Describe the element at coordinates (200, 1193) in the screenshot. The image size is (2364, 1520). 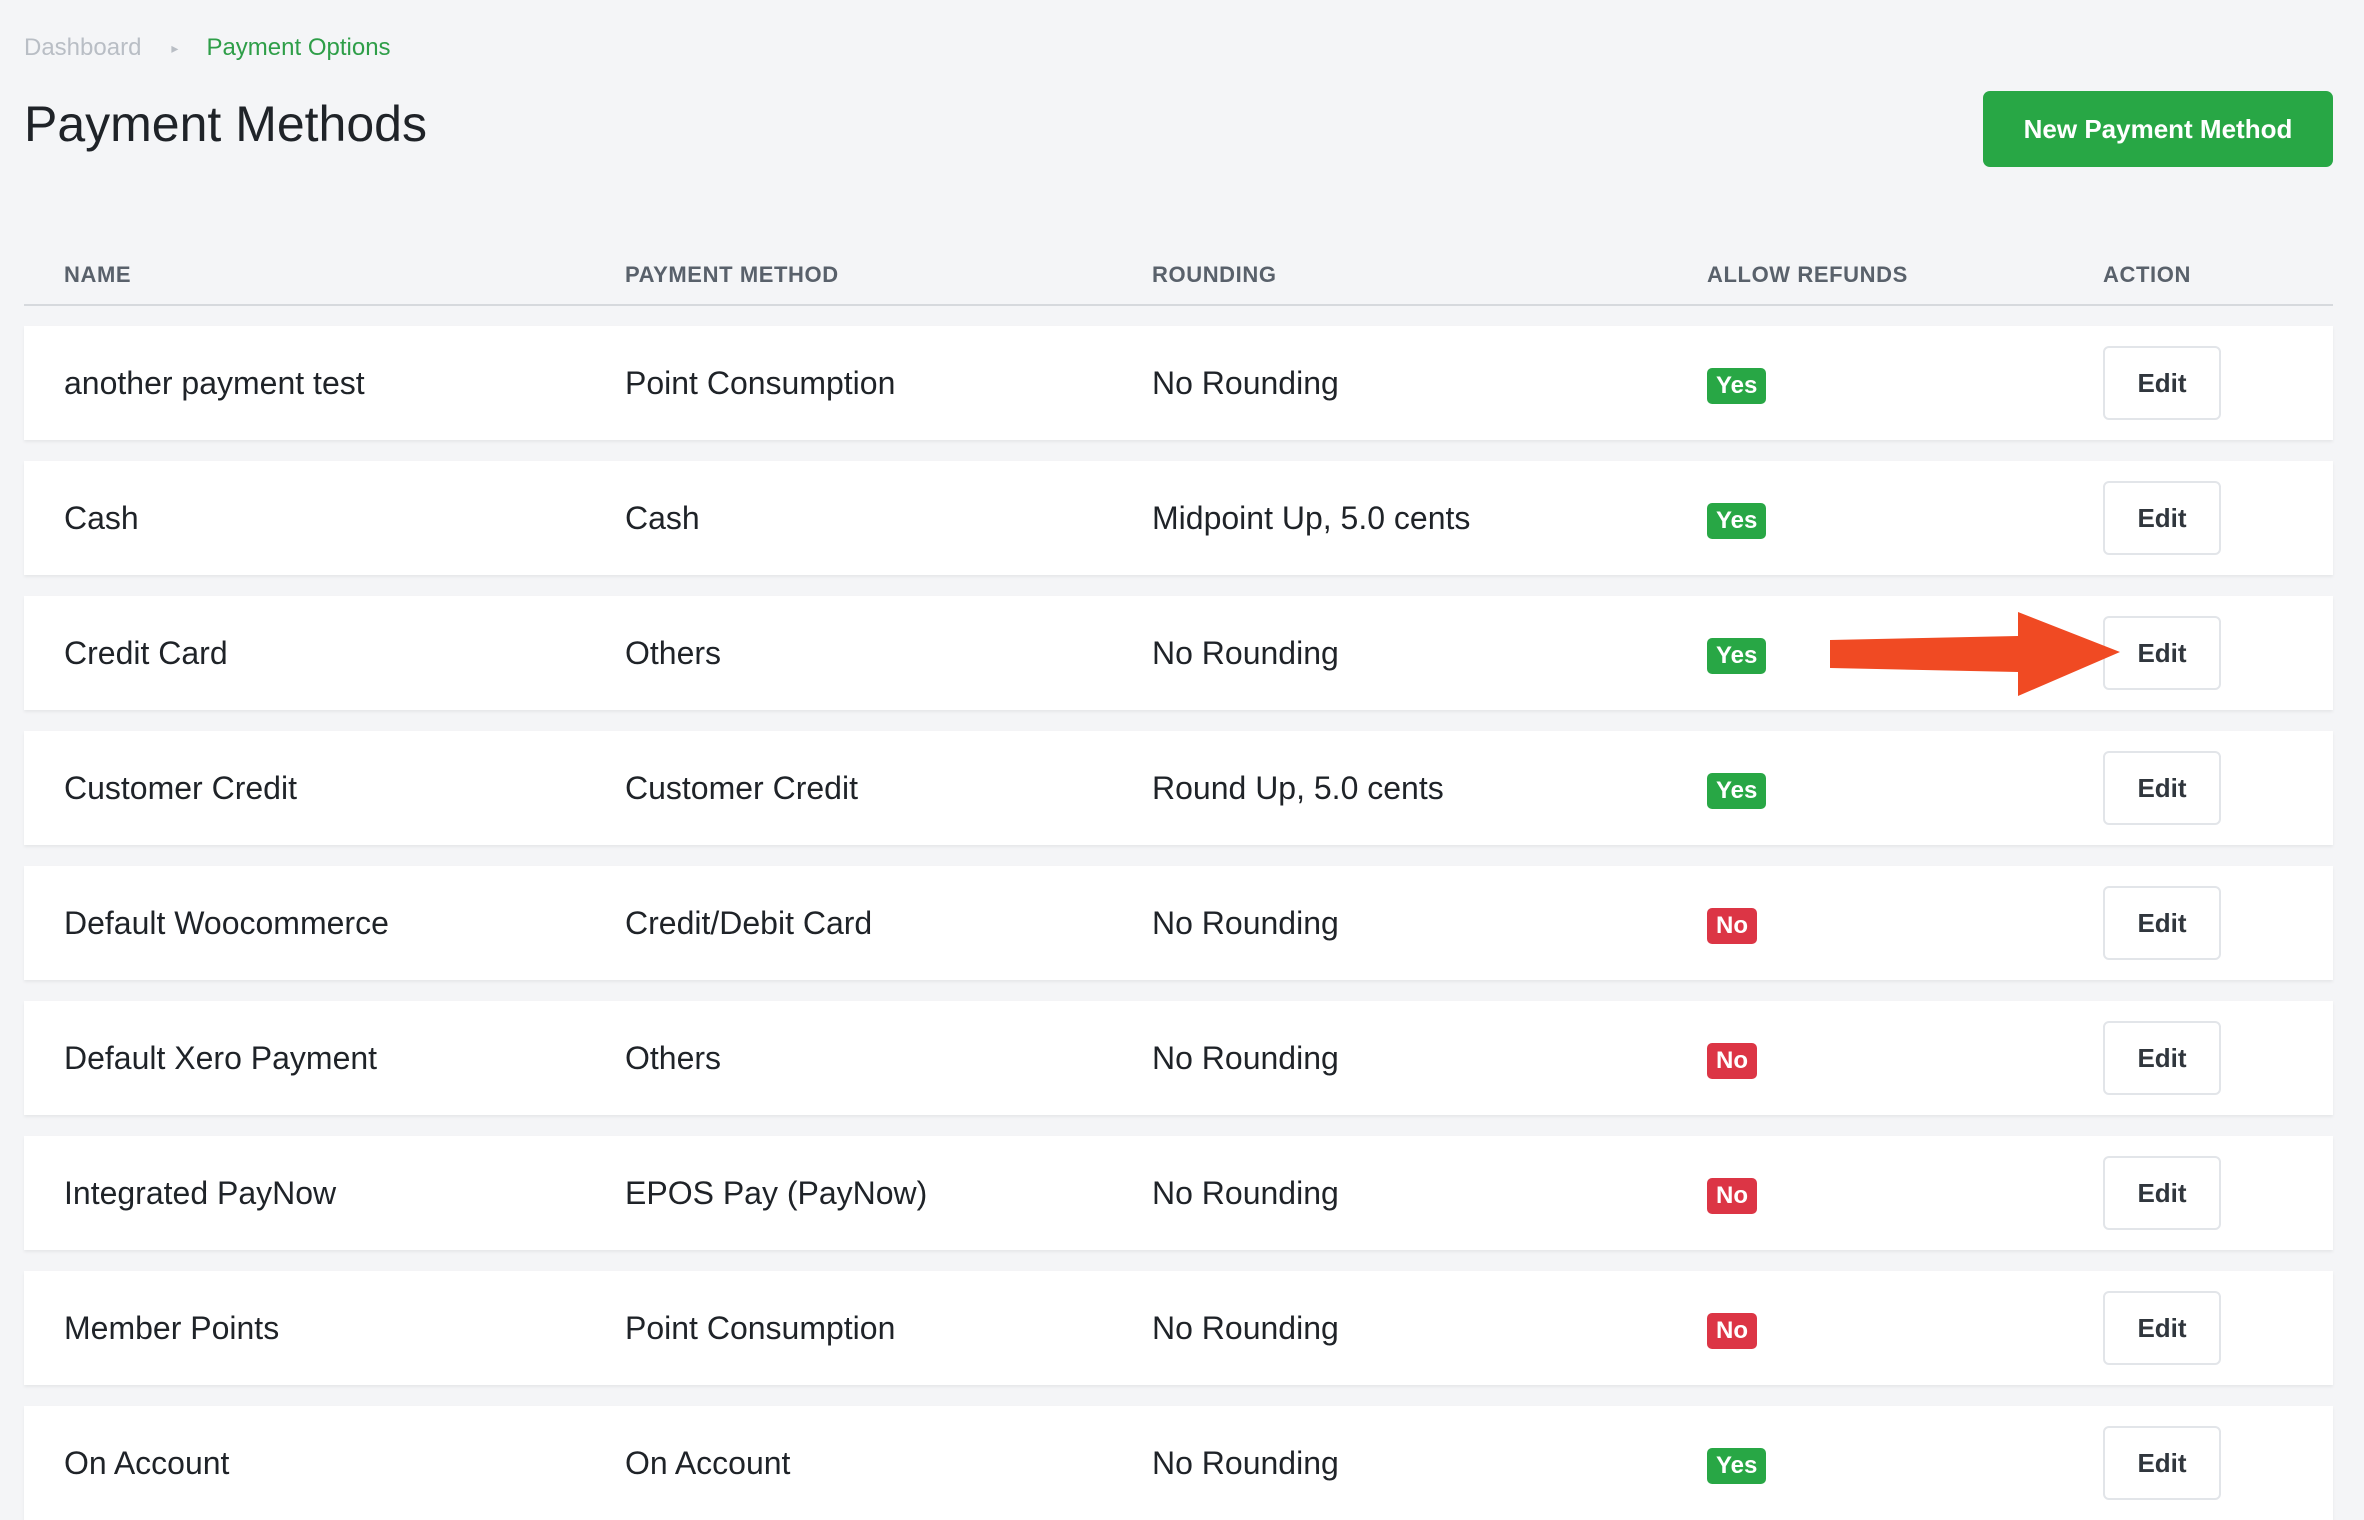
I see `payment-name: Integrated PayNow` at that location.